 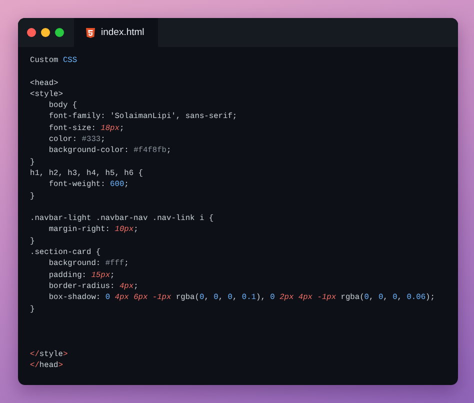 I want to click on close-button, so click(x=31, y=32).